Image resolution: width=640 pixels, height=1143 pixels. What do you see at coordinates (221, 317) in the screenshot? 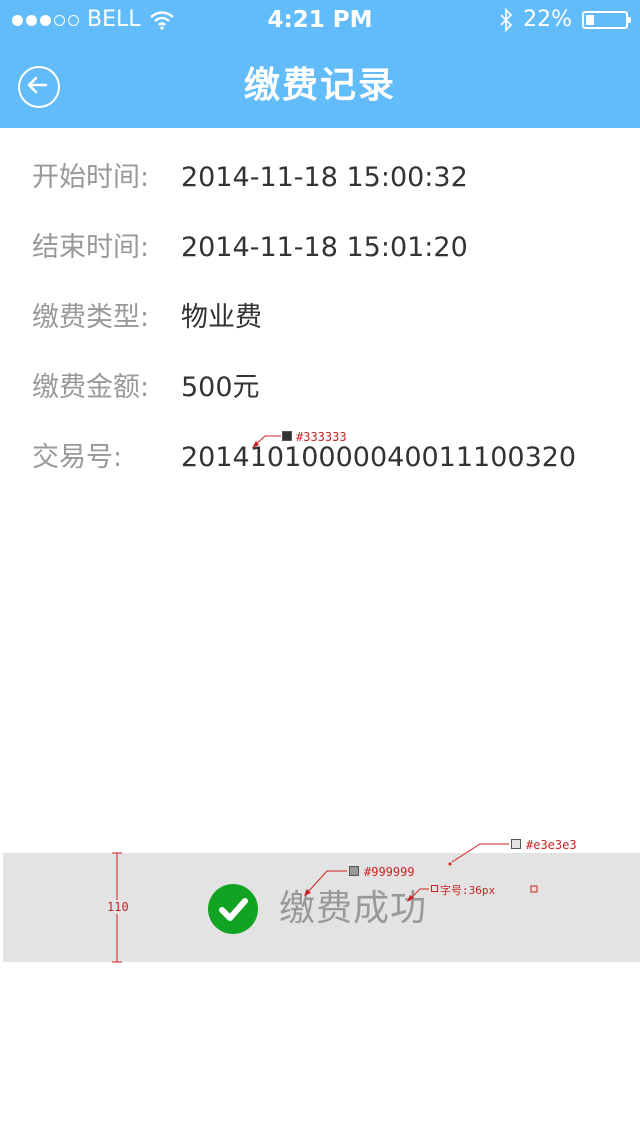
I see `detail-value: 物业费` at bounding box center [221, 317].